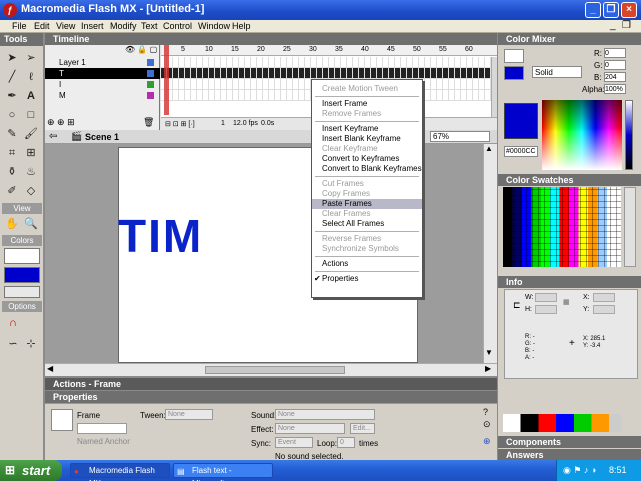 The image size is (641, 481). I want to click on pencil-tool-icon: ✎, so click(12, 134).